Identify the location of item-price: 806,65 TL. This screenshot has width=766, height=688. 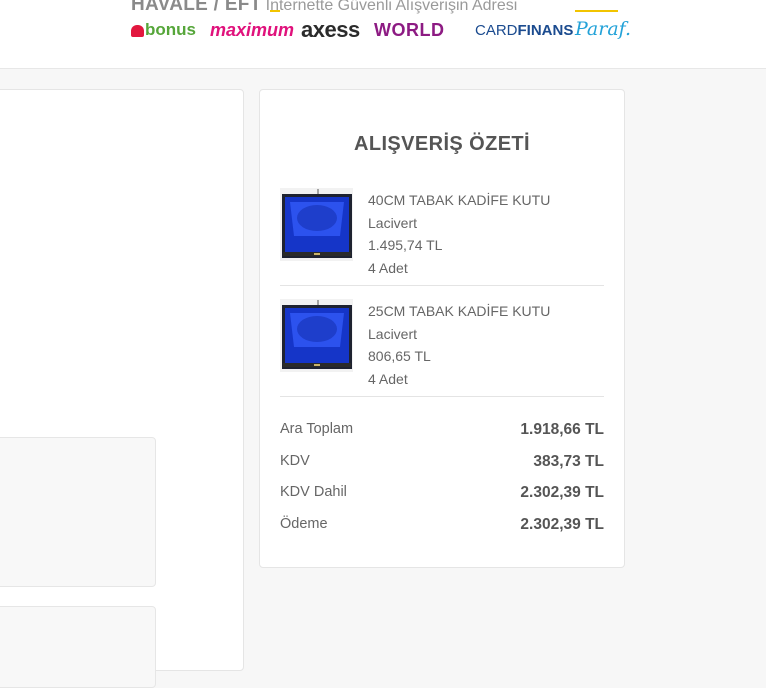
(399, 356).